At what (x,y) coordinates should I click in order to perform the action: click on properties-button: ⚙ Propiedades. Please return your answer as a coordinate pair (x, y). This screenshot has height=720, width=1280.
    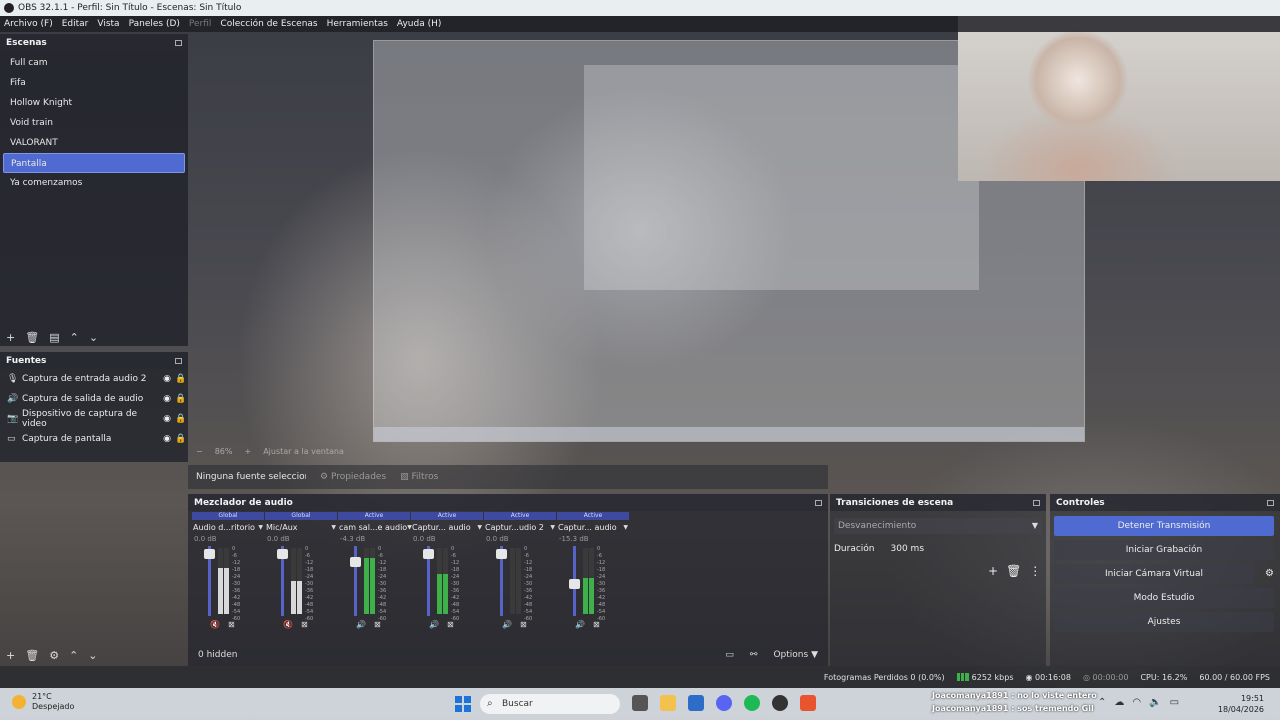
    Looking at the image, I should click on (353, 477).